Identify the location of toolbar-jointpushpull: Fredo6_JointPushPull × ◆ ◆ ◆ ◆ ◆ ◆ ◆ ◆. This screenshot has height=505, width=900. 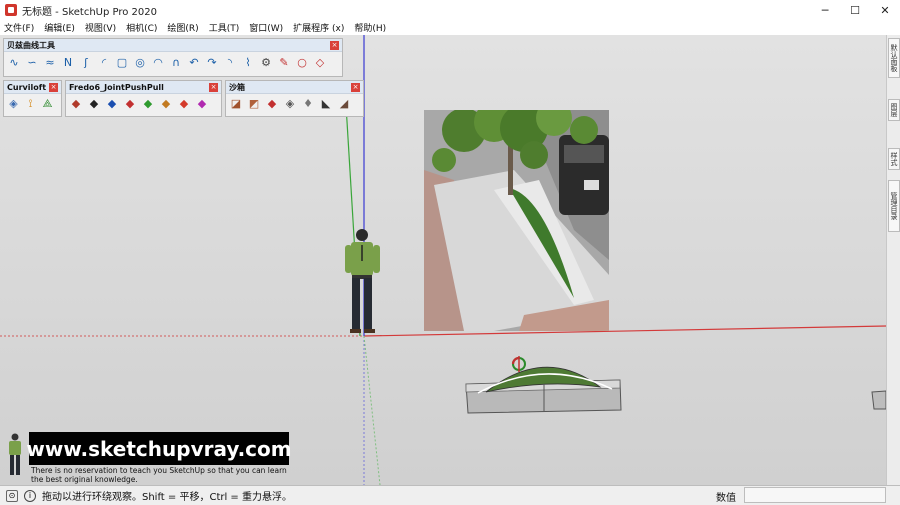
(143, 98).